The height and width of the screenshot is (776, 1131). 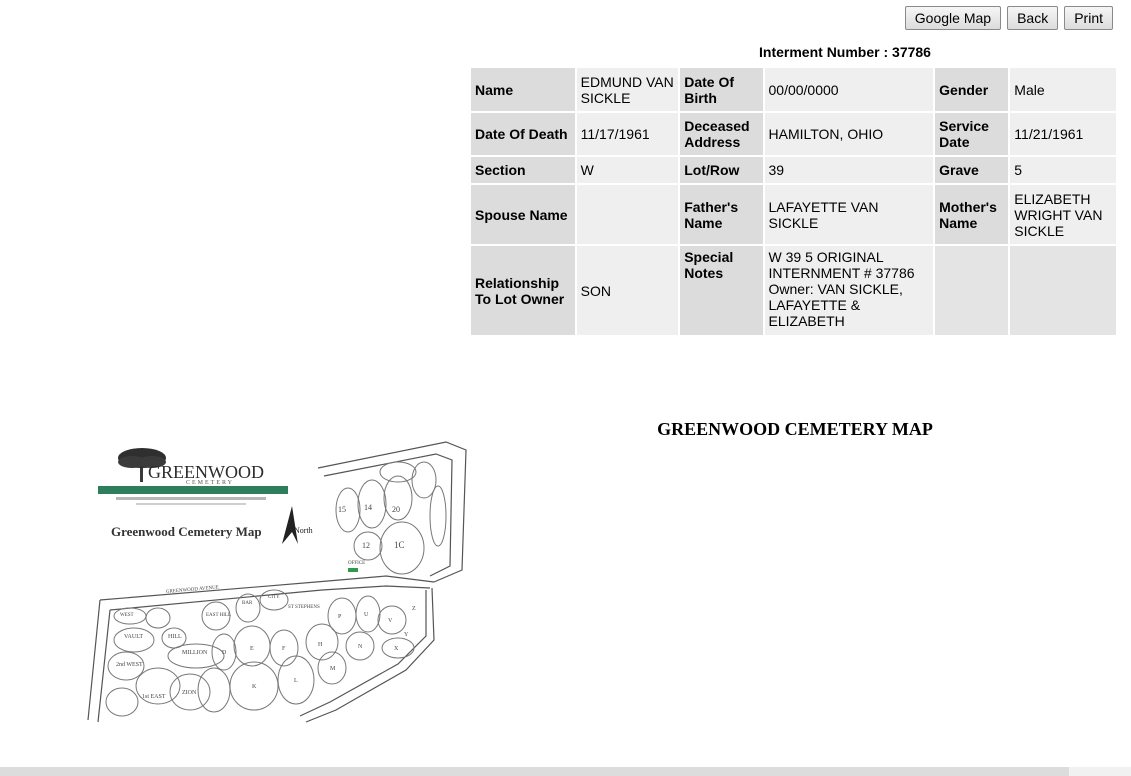 What do you see at coordinates (396, 649) in the screenshot?
I see `section-x-label: X` at bounding box center [396, 649].